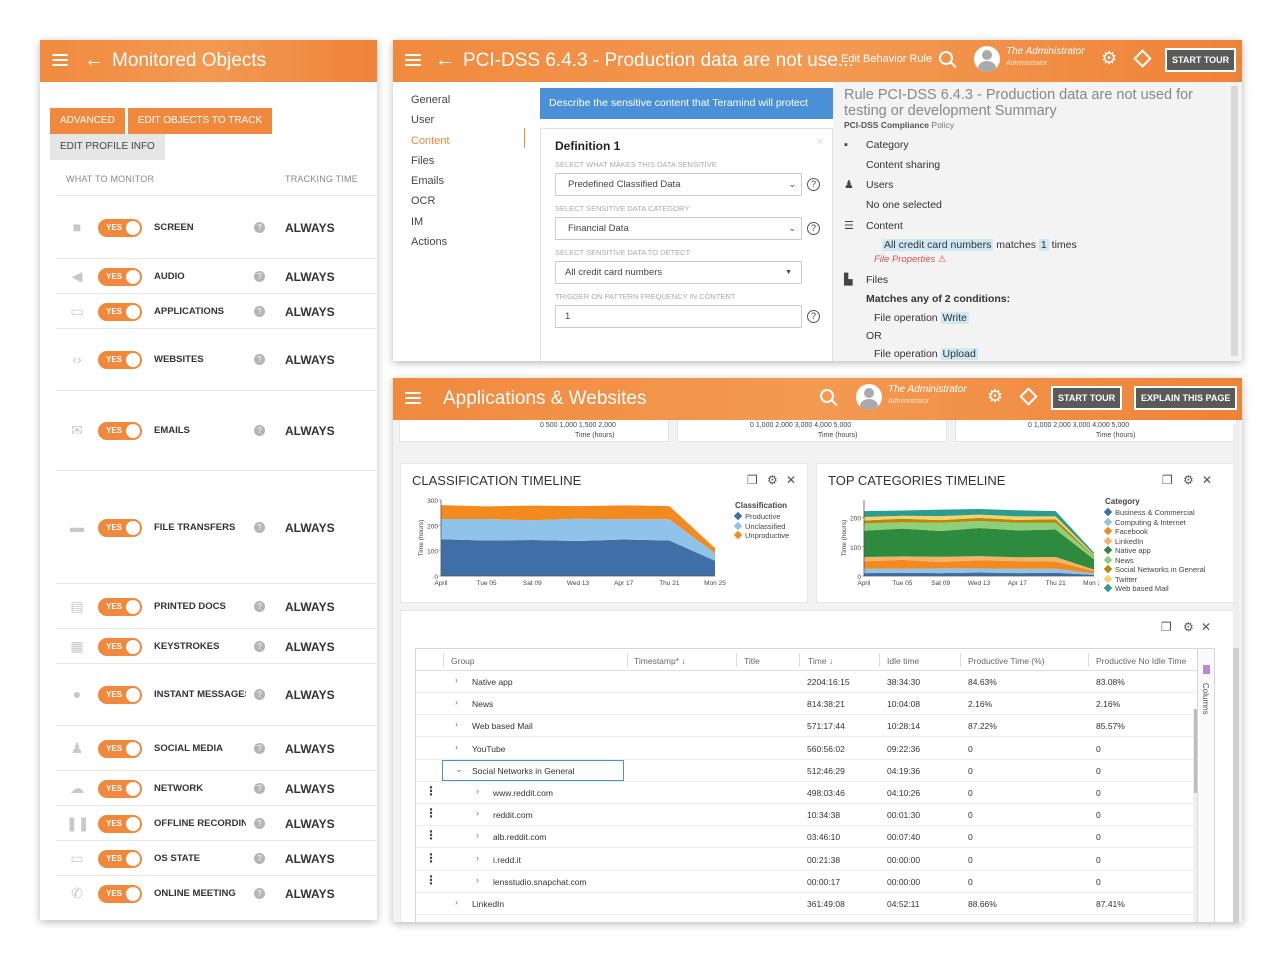  Describe the element at coordinates (1154, 579) in the screenshot. I see `legend-item: Twitter` at that location.